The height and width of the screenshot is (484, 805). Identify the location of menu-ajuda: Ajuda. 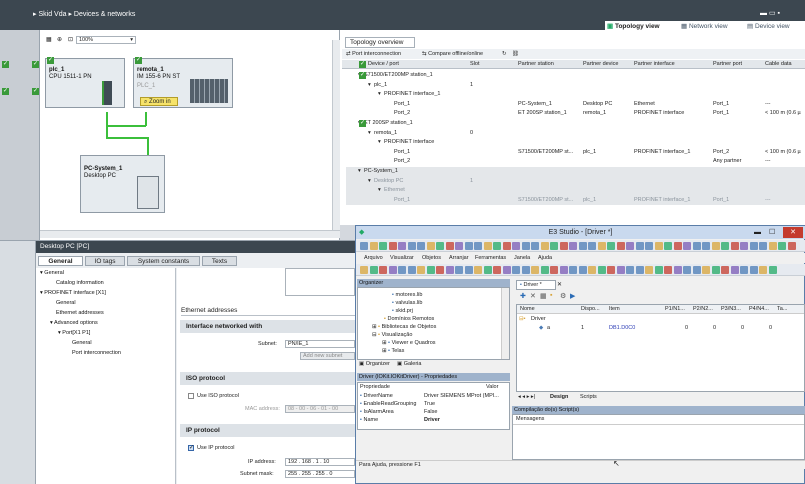
(545, 258).